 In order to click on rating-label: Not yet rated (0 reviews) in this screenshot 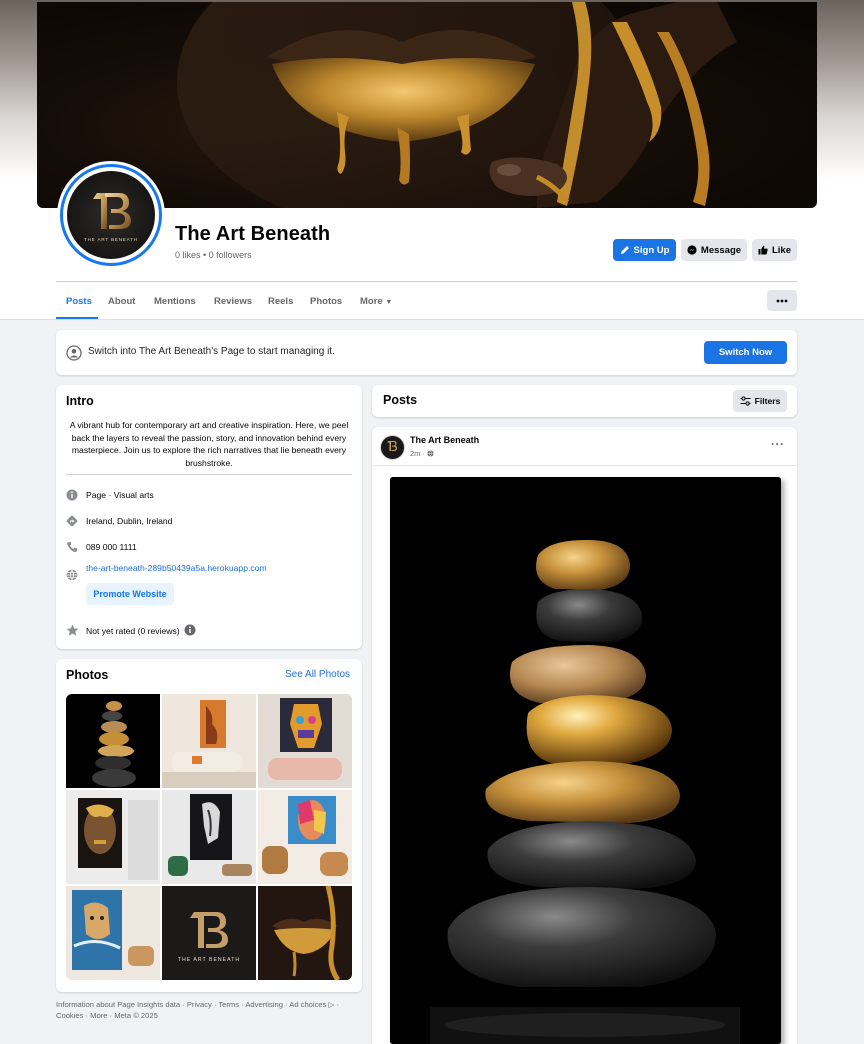, I will do `click(133, 631)`.